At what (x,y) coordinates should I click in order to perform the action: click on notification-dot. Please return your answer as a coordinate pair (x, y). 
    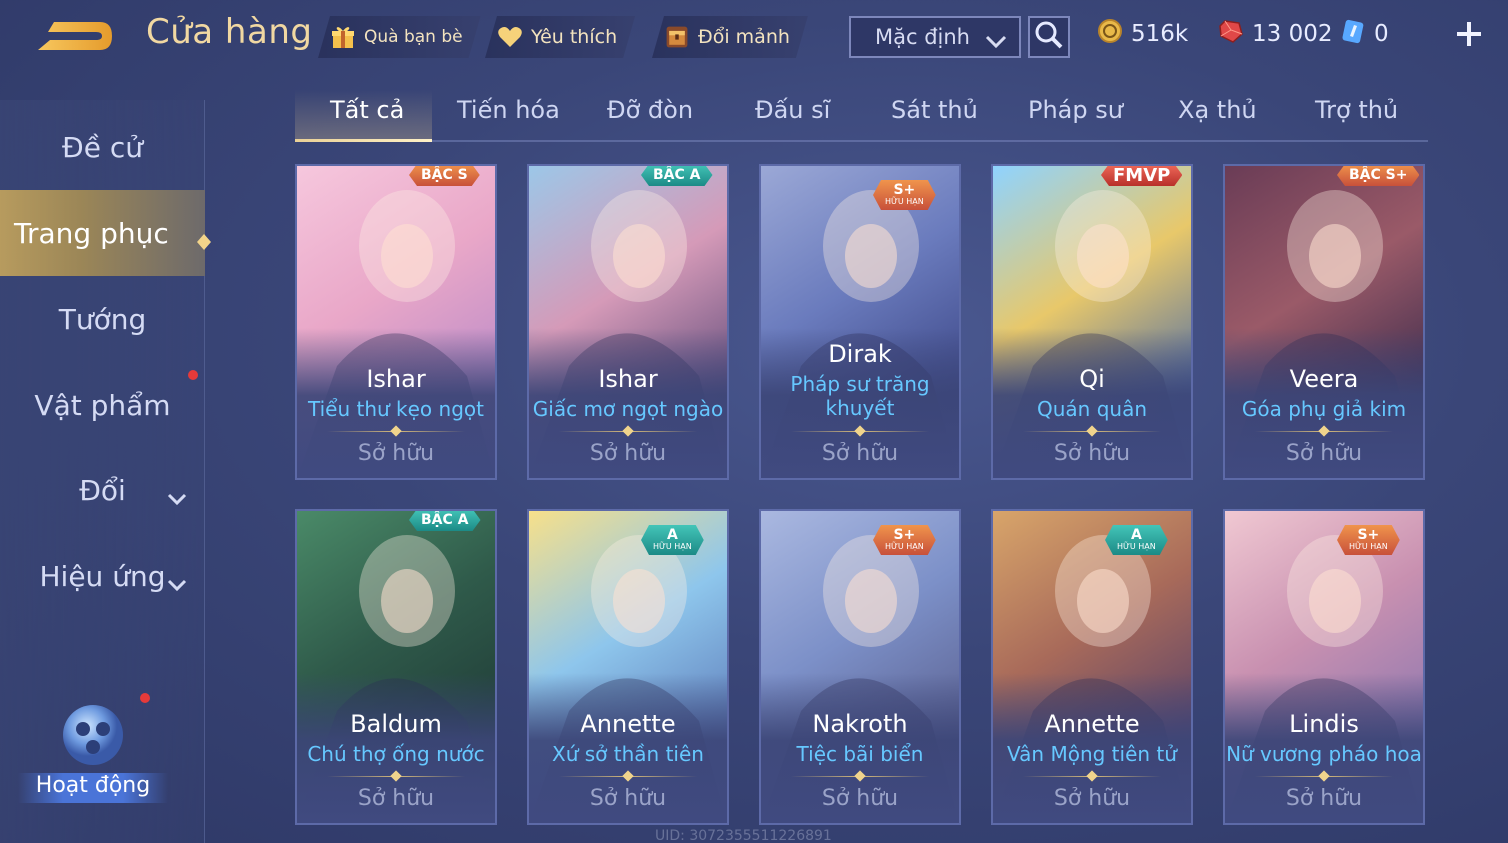
    Looking at the image, I should click on (193, 375).